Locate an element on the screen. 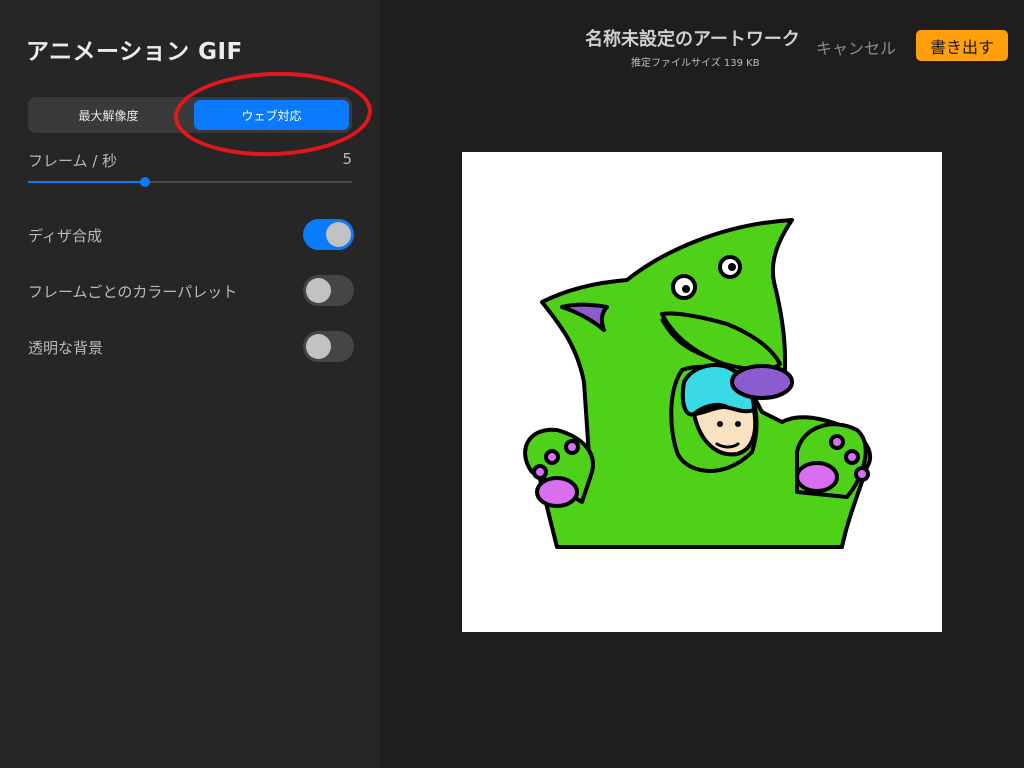  nose is located at coordinates (762, 382).